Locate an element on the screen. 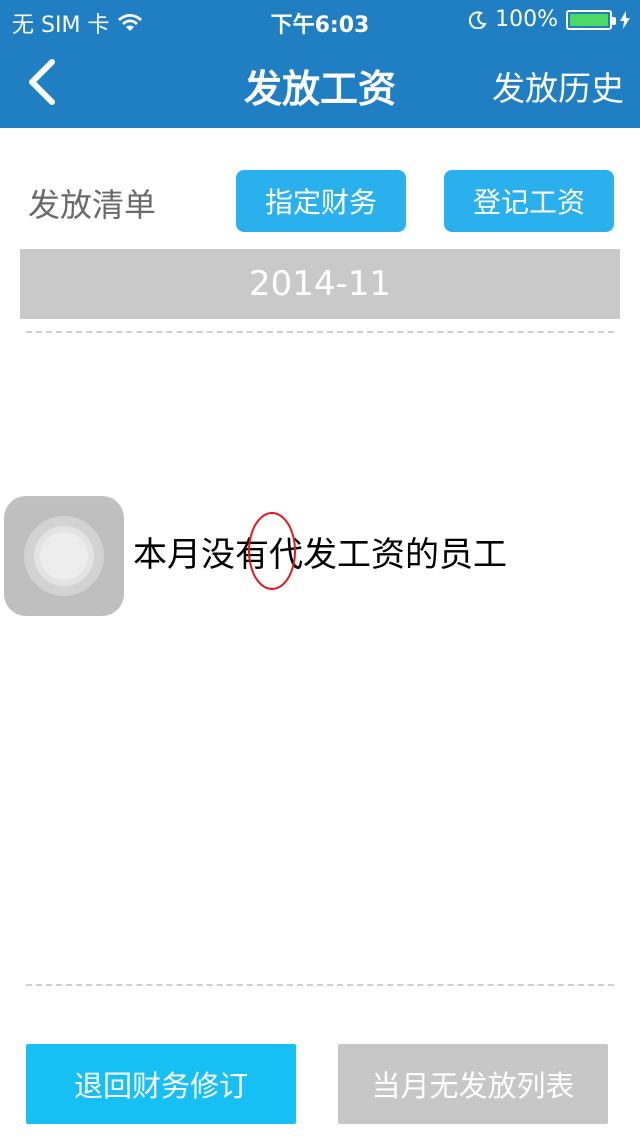  charging-bolt-icon is located at coordinates (625, 19).